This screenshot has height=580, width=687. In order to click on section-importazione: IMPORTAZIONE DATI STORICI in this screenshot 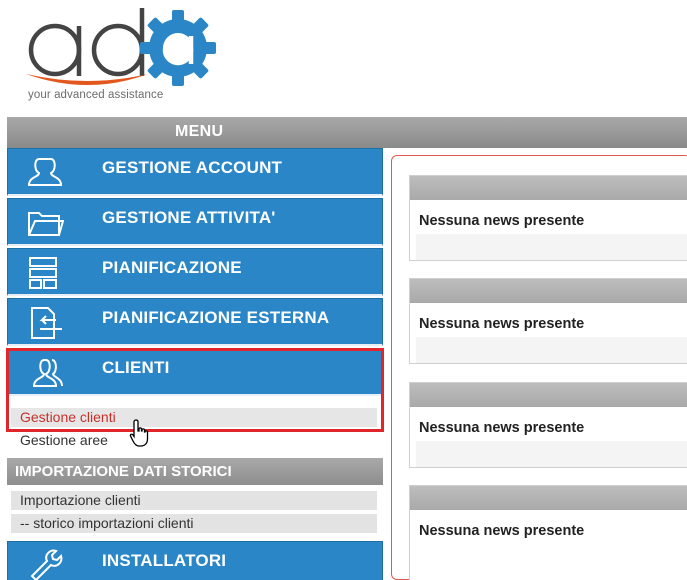, I will do `click(195, 471)`.